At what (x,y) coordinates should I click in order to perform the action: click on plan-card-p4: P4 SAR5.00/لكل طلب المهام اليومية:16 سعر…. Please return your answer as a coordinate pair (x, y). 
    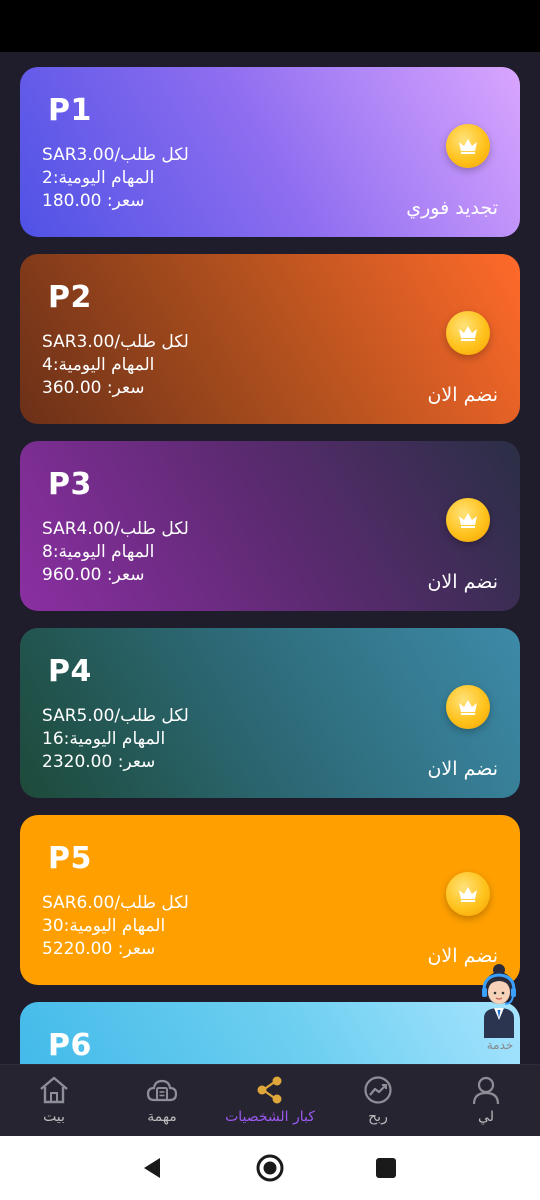
    Looking at the image, I should click on (270, 713).